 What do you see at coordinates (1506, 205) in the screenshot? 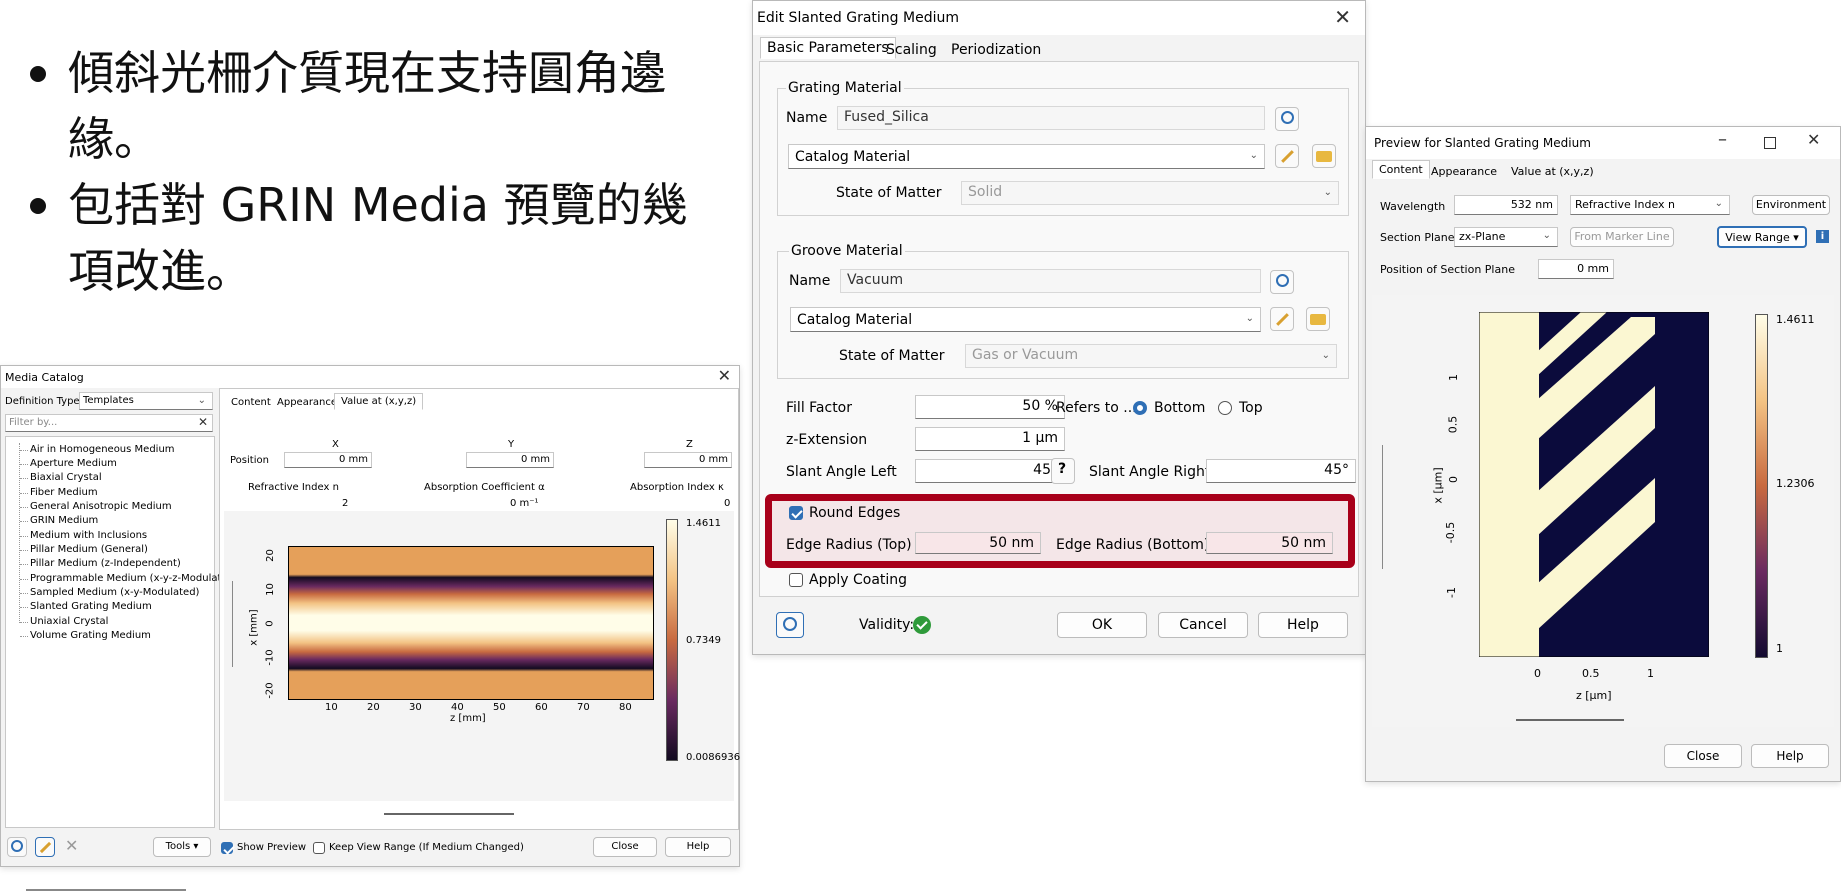
I see `wavelength-field: 532 nm` at bounding box center [1506, 205].